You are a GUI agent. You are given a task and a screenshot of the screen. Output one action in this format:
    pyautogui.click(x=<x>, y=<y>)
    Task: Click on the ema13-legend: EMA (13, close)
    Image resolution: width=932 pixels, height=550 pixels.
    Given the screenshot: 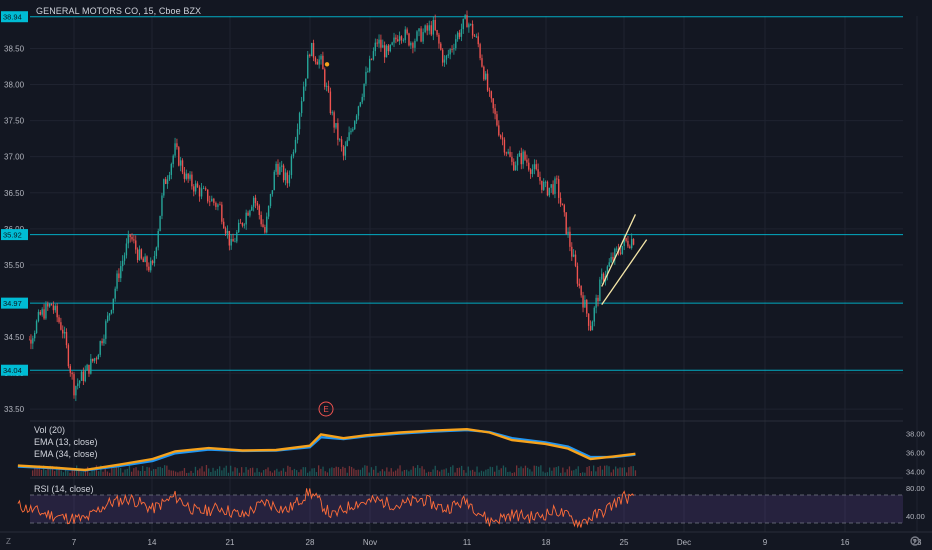 What is the action you would take?
    pyautogui.click(x=66, y=442)
    